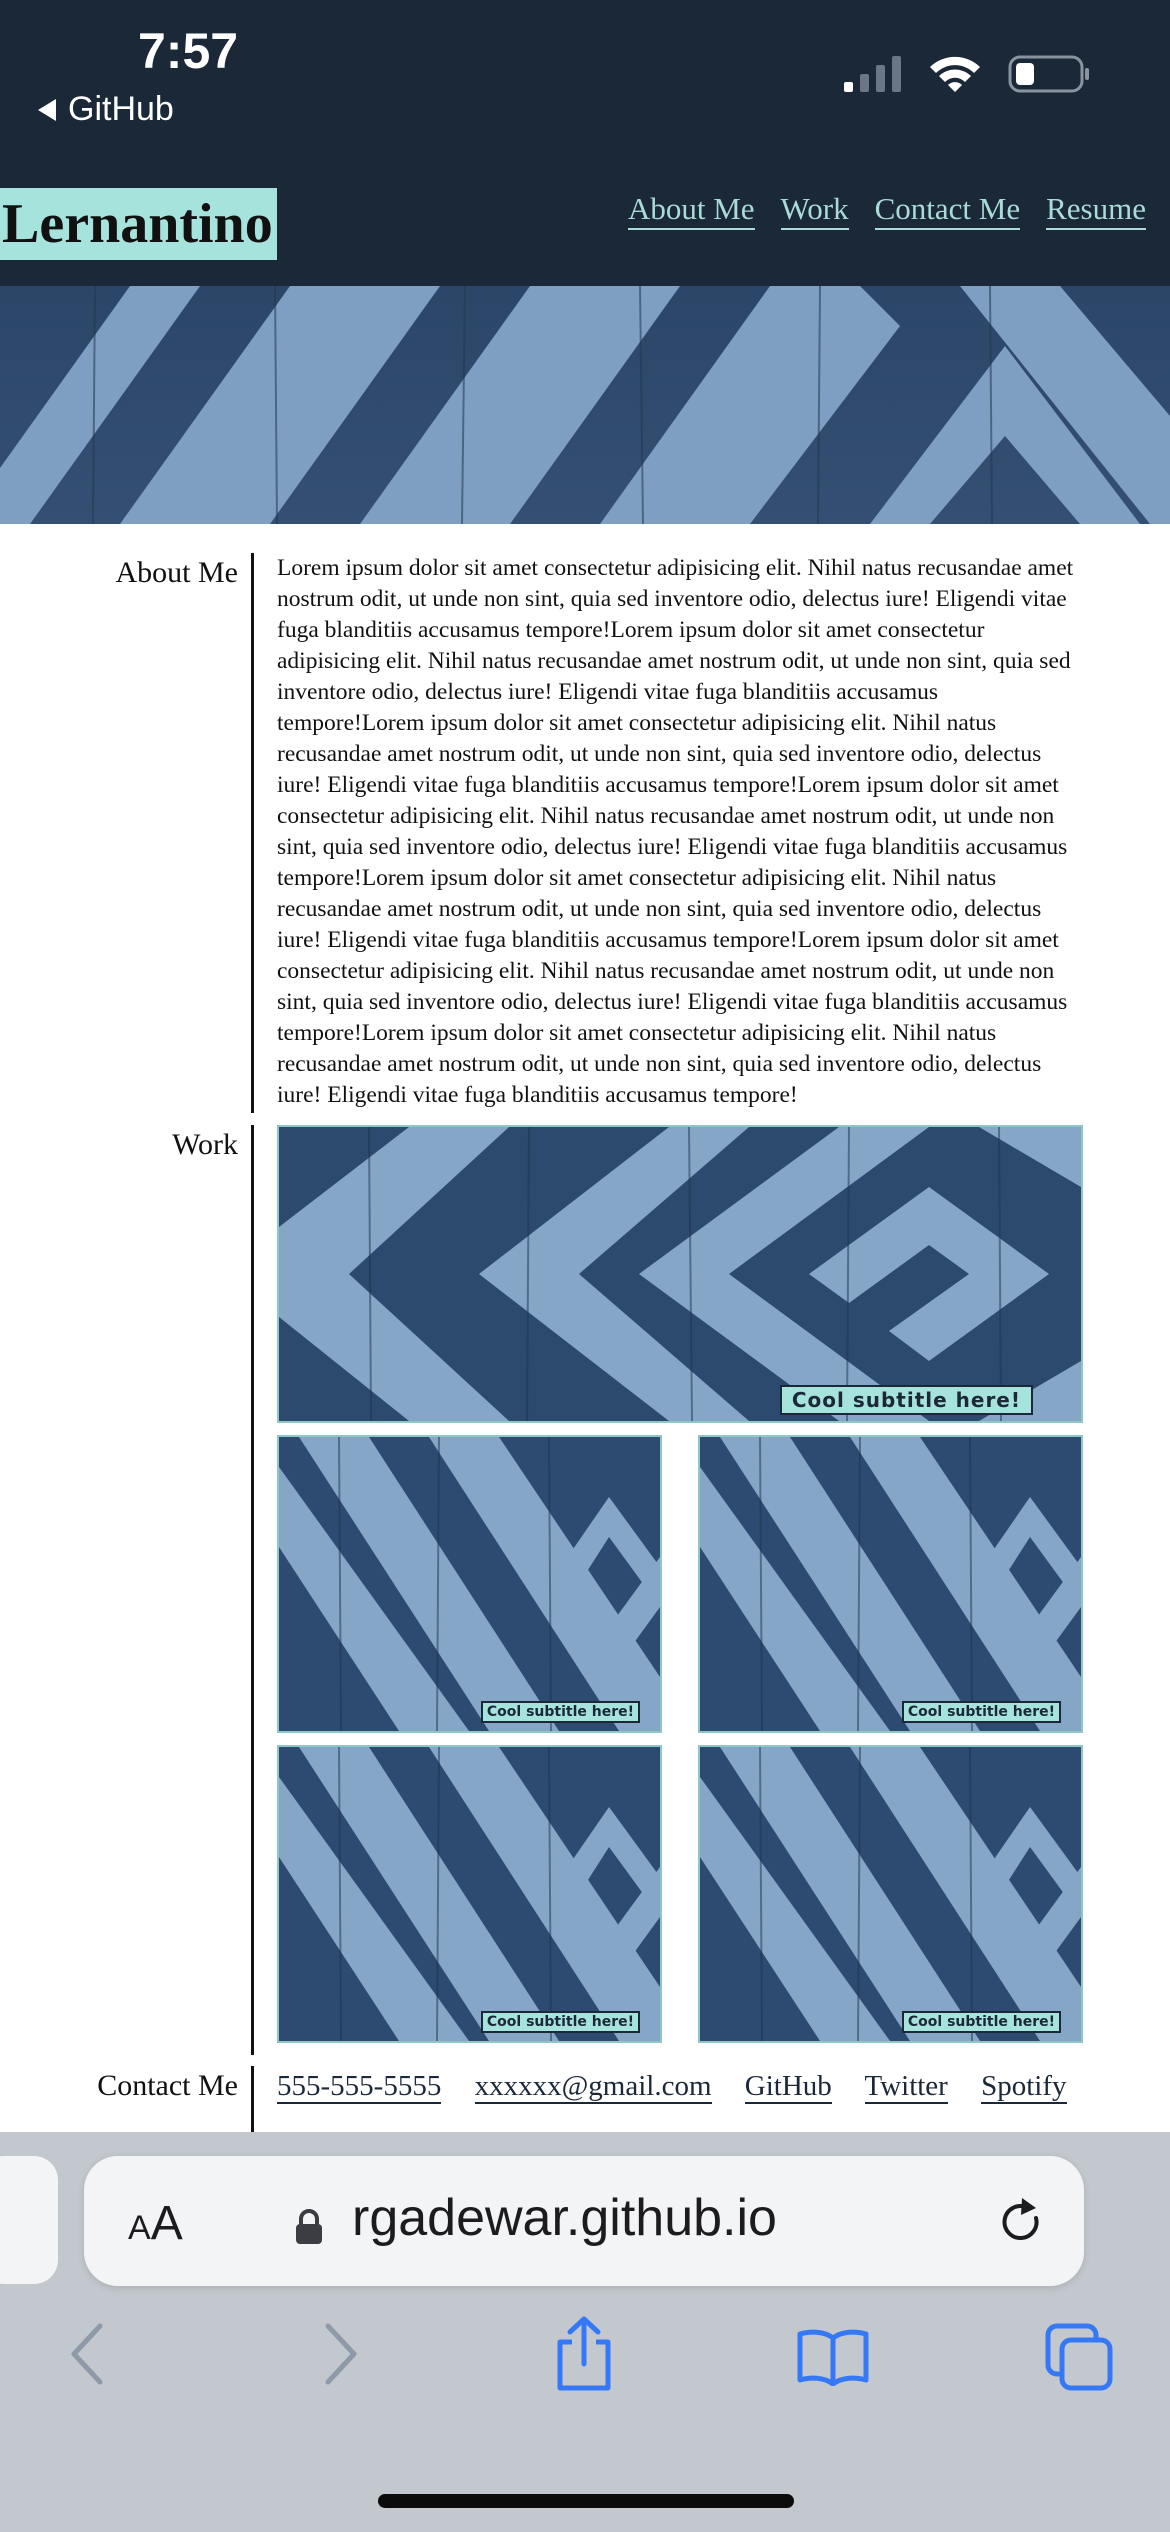 The image size is (1170, 2532). I want to click on home-indicator, so click(586, 2501).